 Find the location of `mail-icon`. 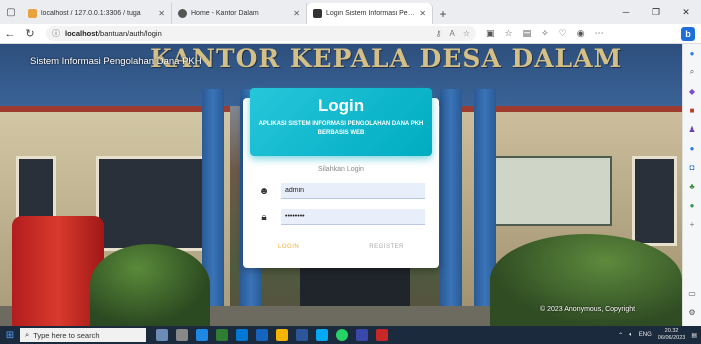

mail-icon is located at coordinates (242, 335).